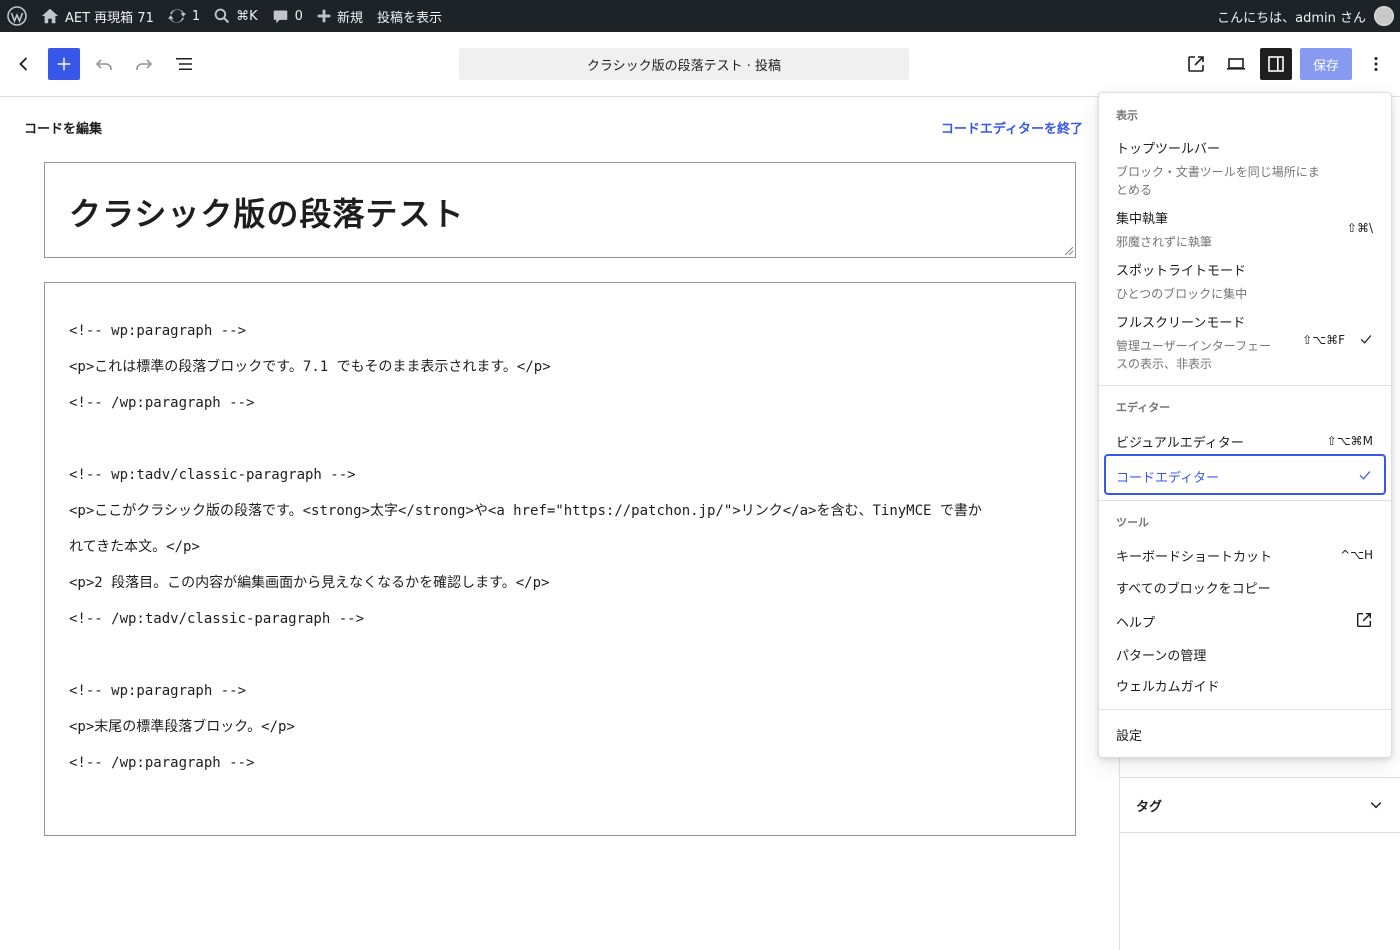 This screenshot has width=1400, height=950. Describe the element at coordinates (196, 16) in the screenshot. I see `updates-count: 1` at that location.